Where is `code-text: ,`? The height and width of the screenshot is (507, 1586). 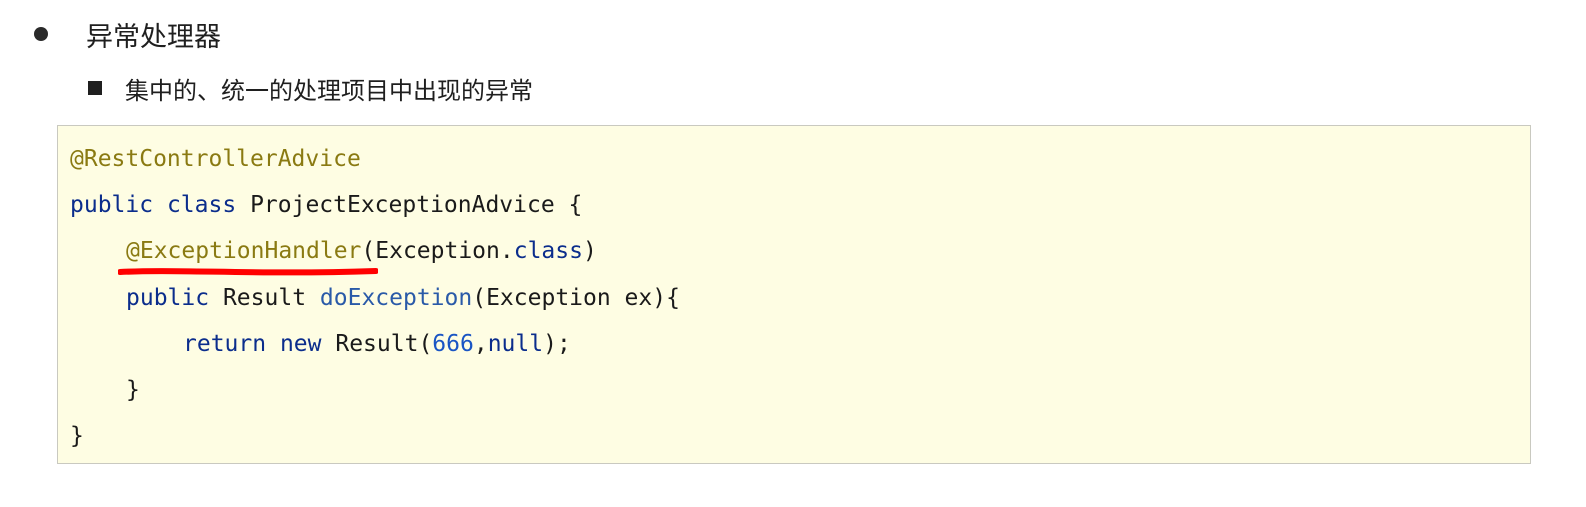
code-text: , is located at coordinates (480, 344).